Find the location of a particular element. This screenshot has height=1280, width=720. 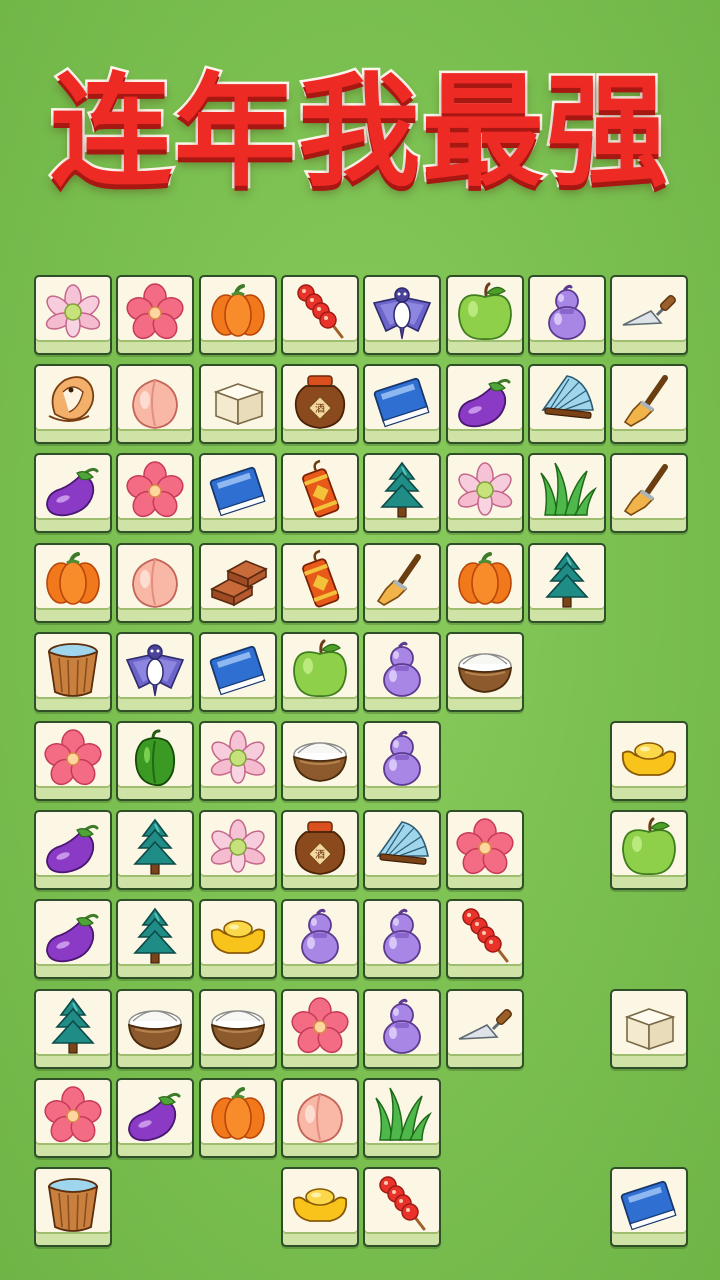

fan-icon is located at coordinates (567, 397).